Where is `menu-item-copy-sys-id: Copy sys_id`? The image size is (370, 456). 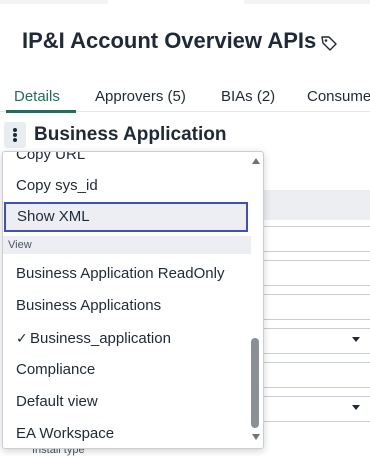
menu-item-copy-sys-id: Copy sys_id is located at coordinates (127, 186).